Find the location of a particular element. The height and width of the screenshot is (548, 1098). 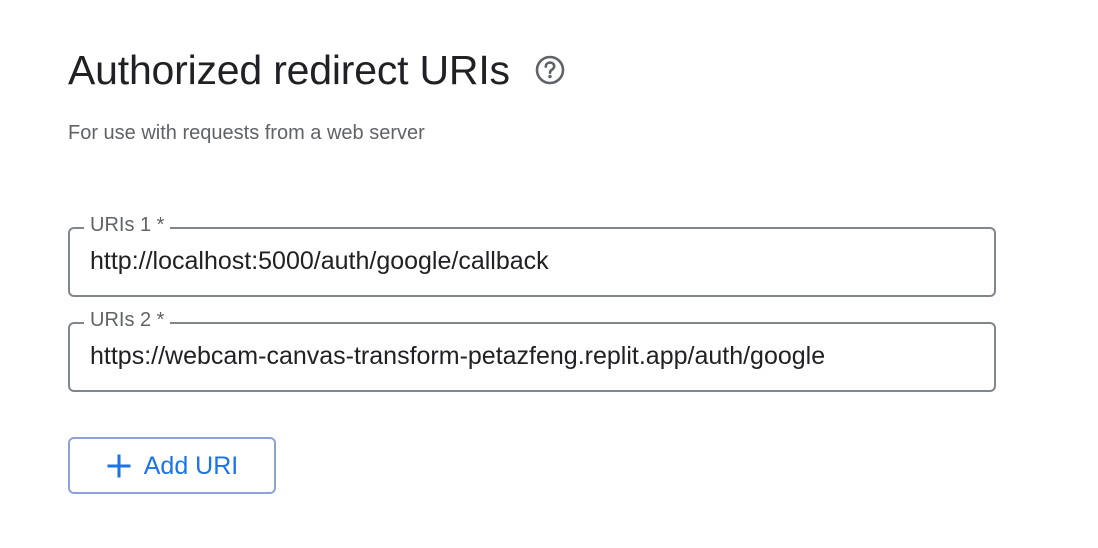

section-subtitle: For use with requests from a web server is located at coordinates (246, 133).